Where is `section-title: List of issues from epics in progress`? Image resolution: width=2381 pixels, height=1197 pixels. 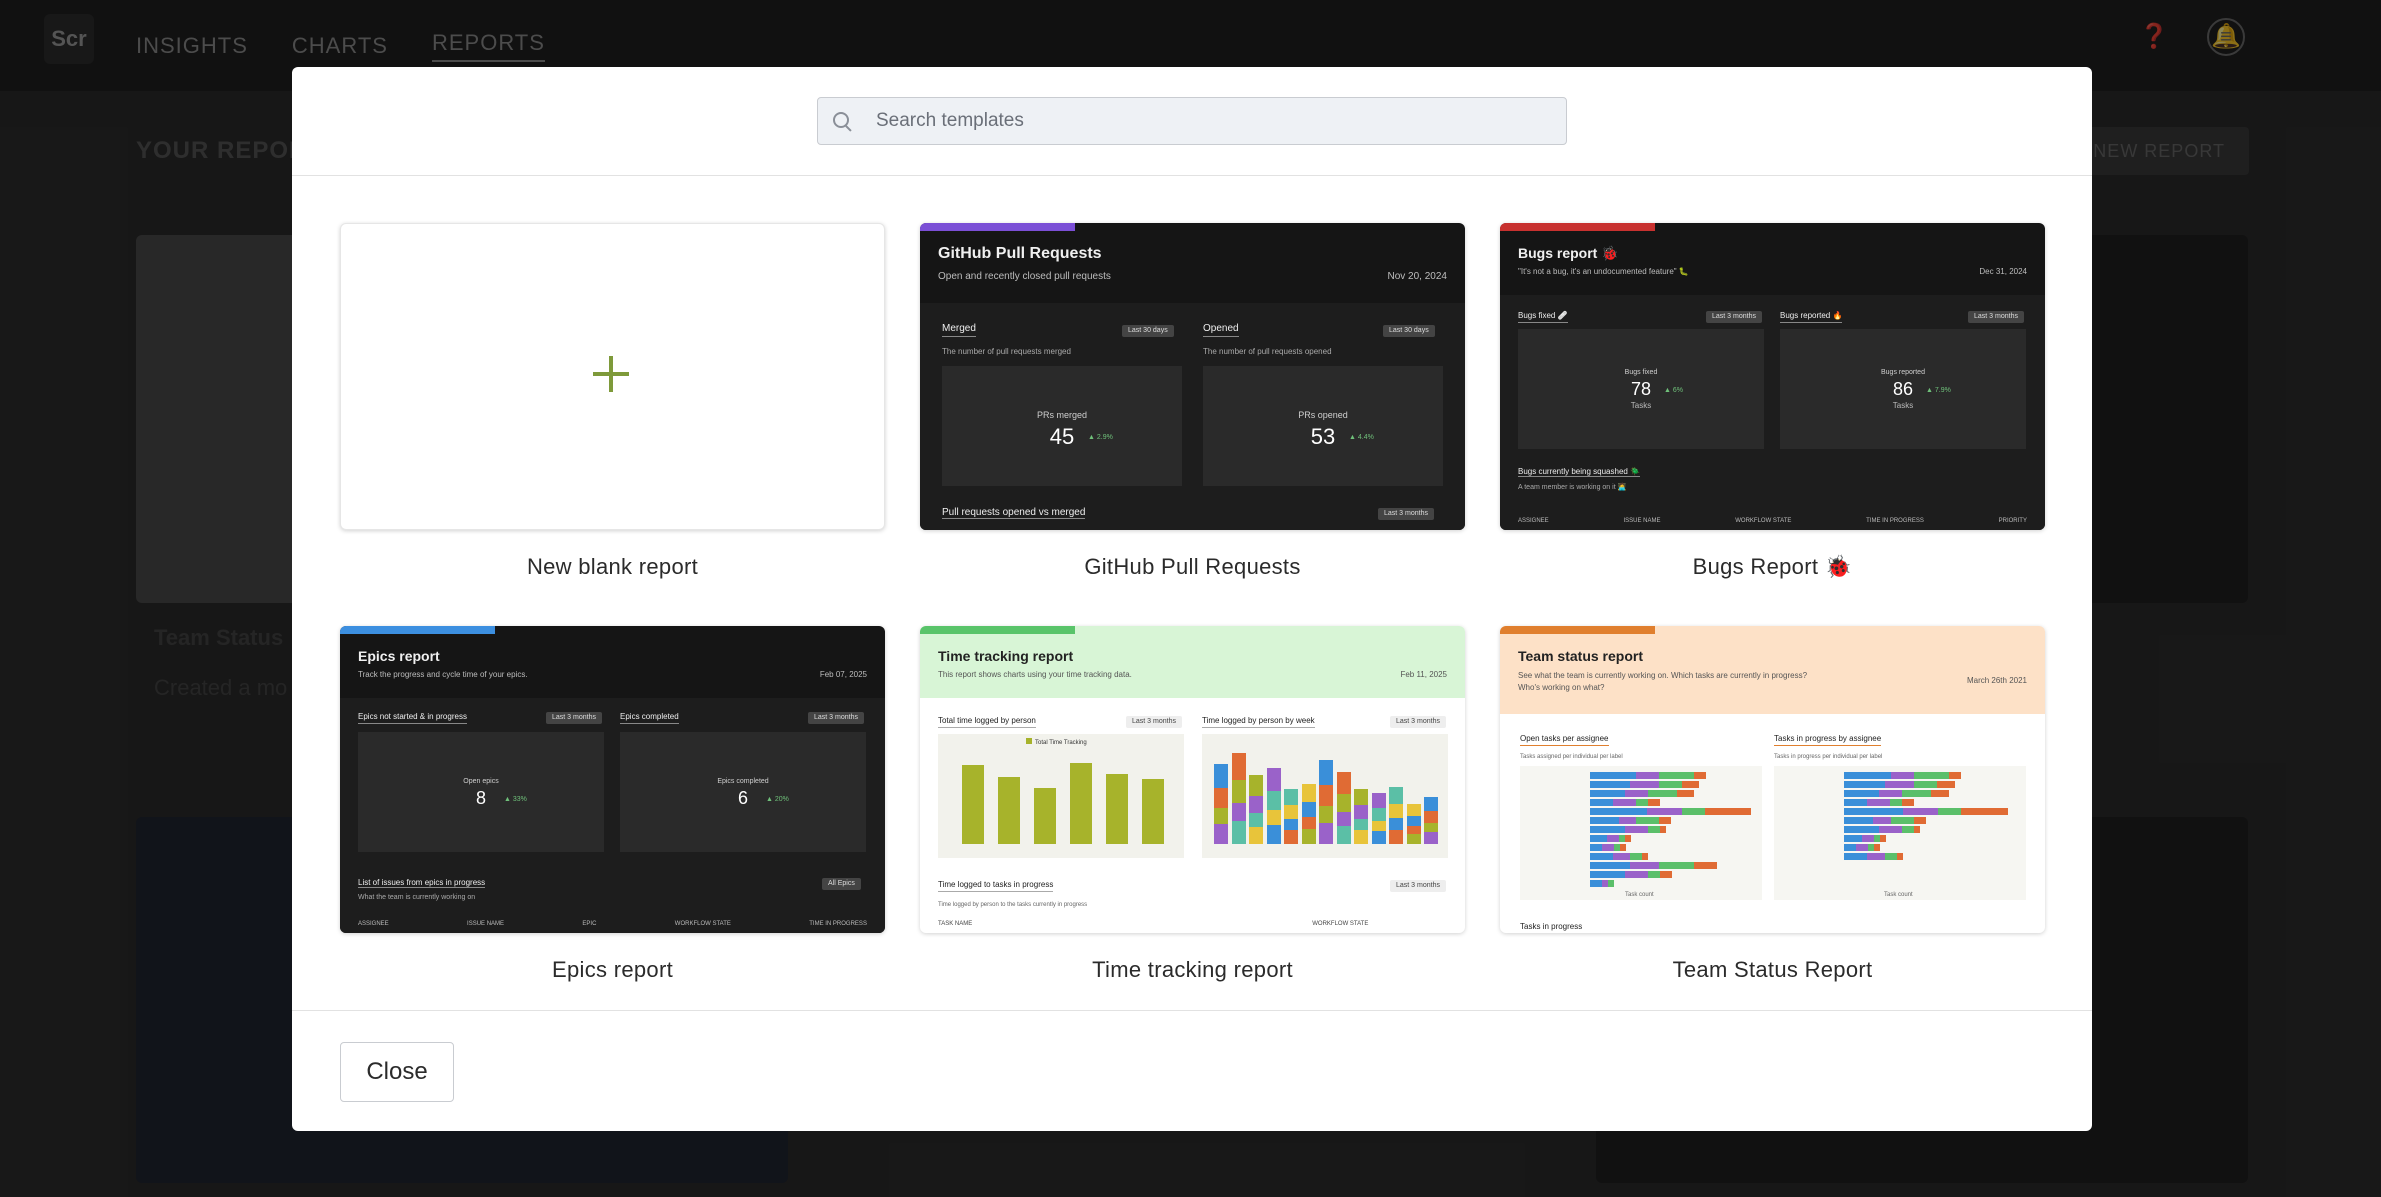 section-title: List of issues from epics in progress is located at coordinates (422, 883).